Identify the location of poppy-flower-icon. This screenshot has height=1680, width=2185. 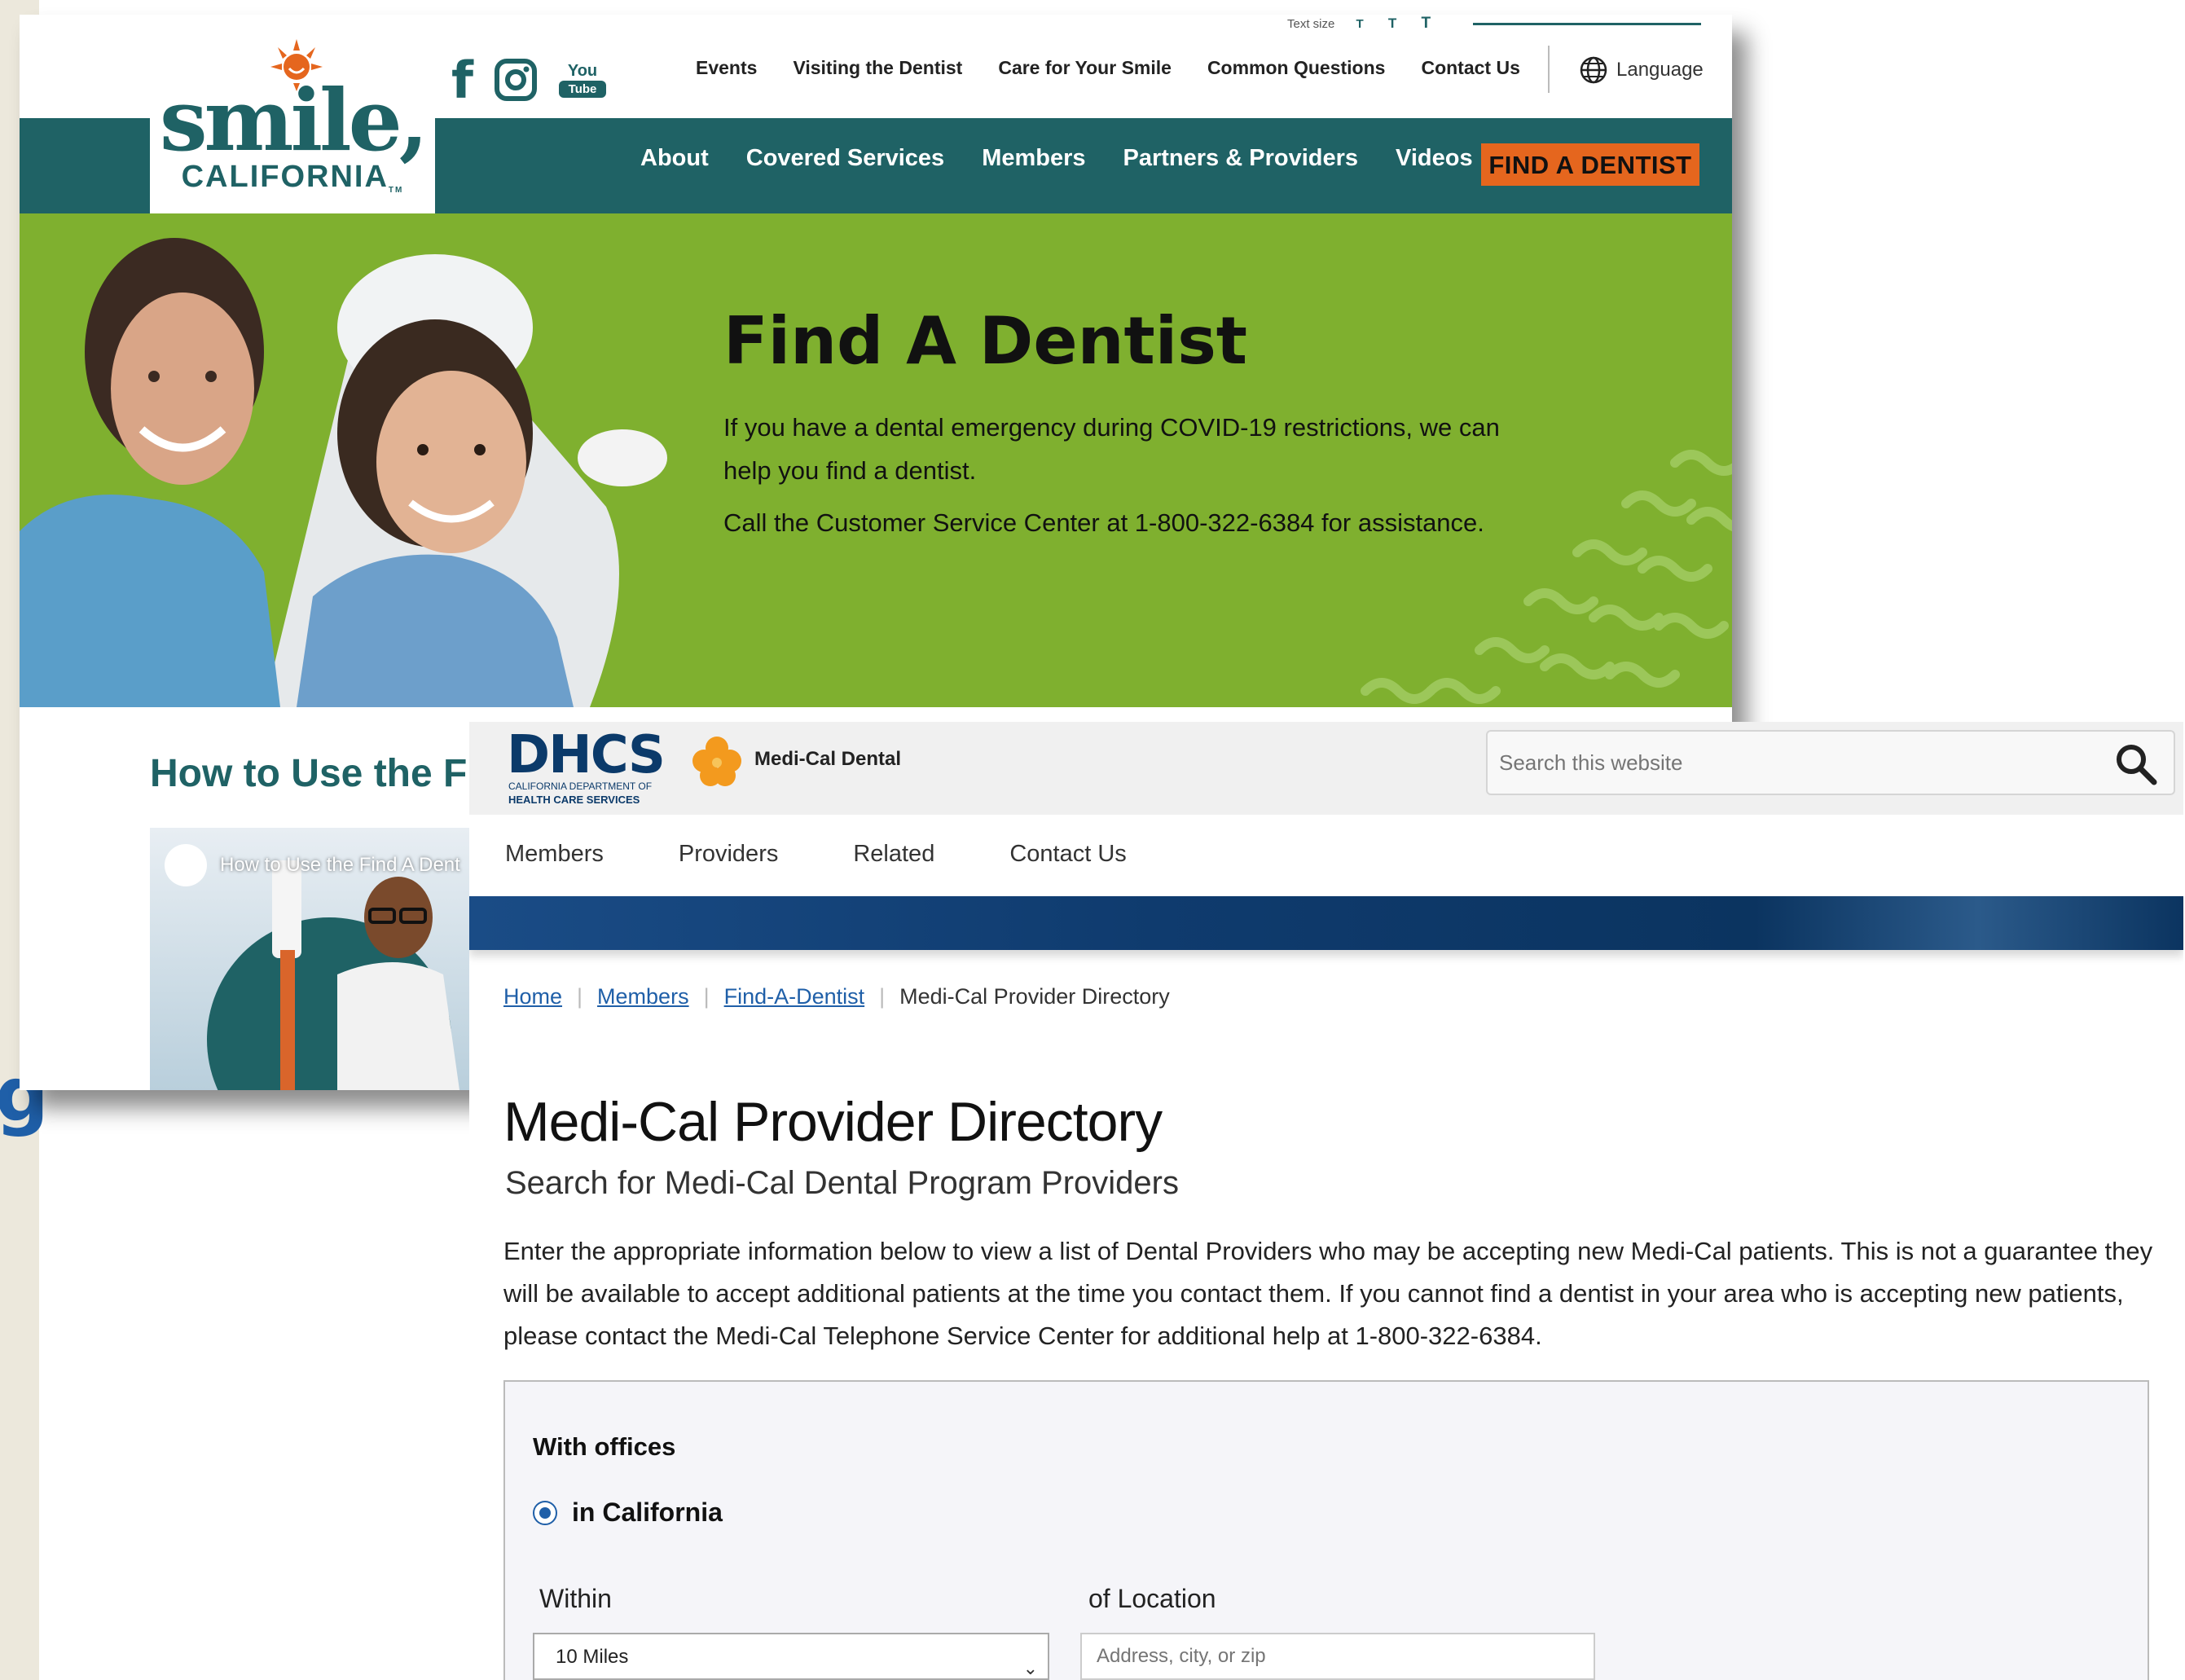
(716, 762).